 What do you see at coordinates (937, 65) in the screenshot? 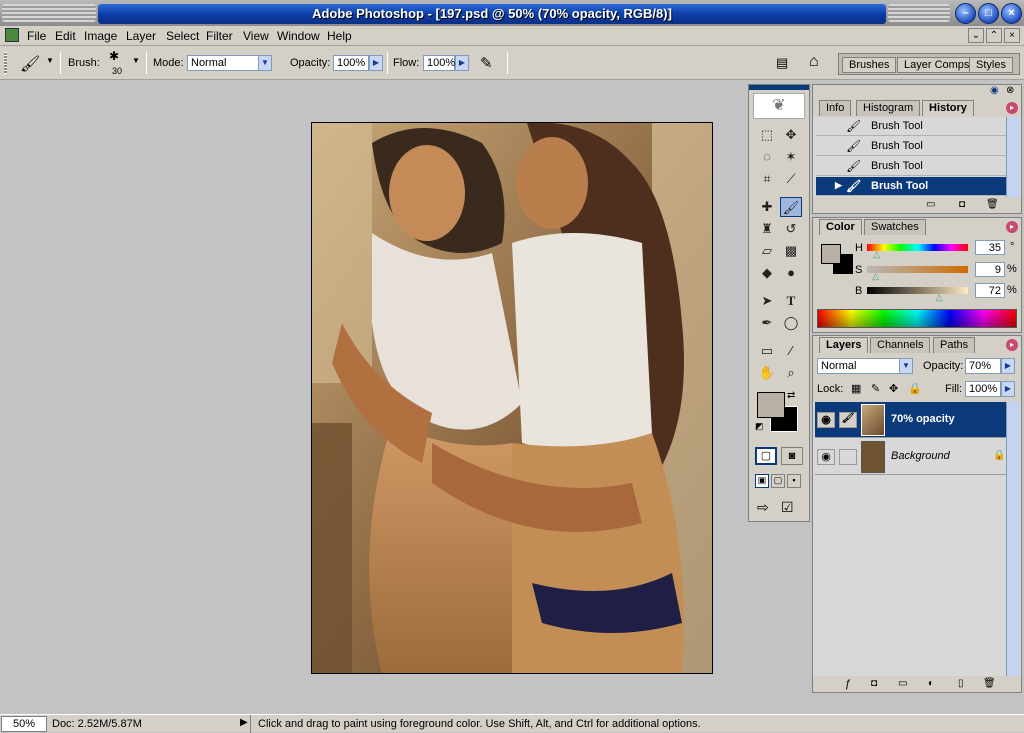
I see `well-tab-layer-comps: Layer Comps` at bounding box center [937, 65].